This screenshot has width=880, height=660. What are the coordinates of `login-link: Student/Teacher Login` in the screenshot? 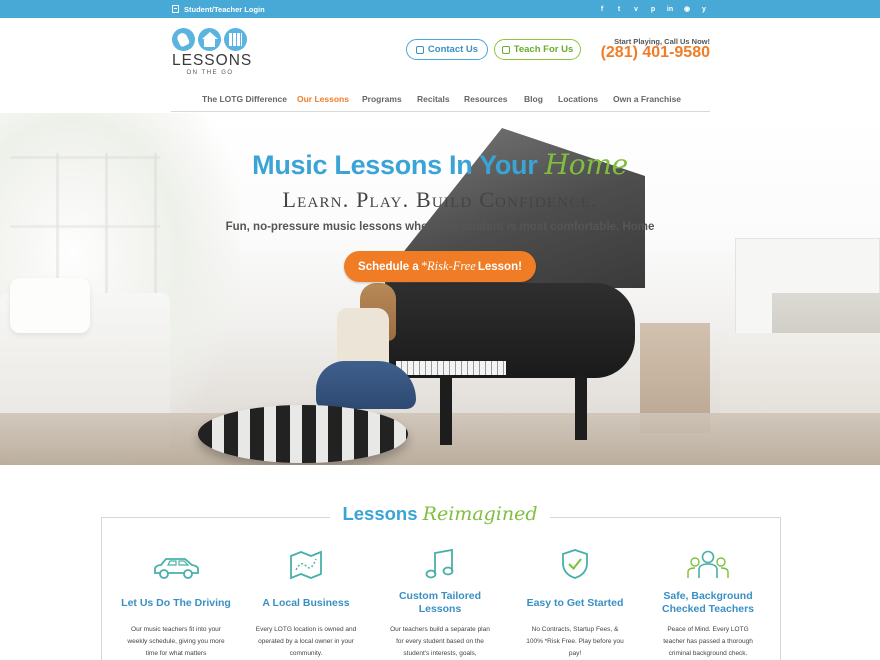 It's located at (218, 9).